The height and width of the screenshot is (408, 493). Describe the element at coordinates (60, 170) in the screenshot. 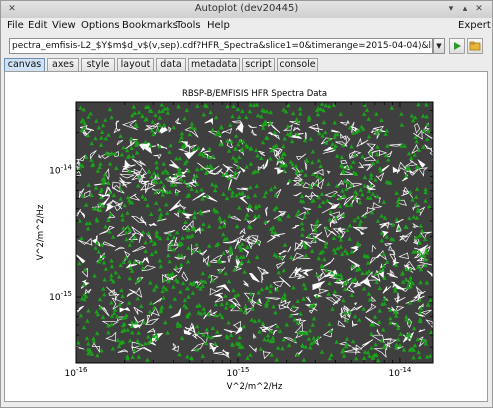

I see `y-tick-label: 10-14` at that location.